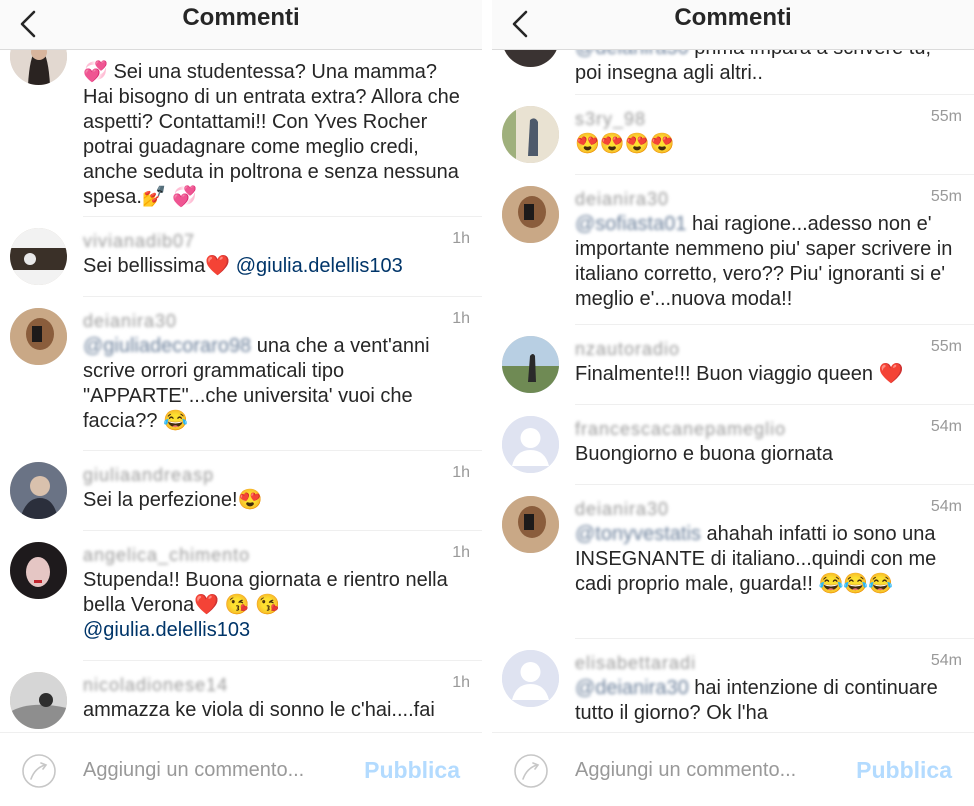 The image size is (974, 806). What do you see at coordinates (768, 663) in the screenshot?
I see `comment-username: elisabettaradi` at bounding box center [768, 663].